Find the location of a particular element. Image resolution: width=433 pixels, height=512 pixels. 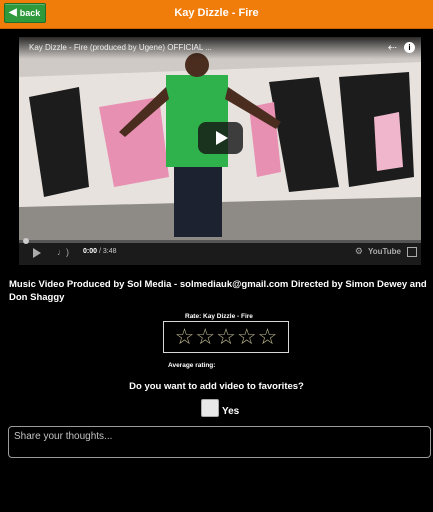

average-rating-label: Average rating: is located at coordinates (192, 365).